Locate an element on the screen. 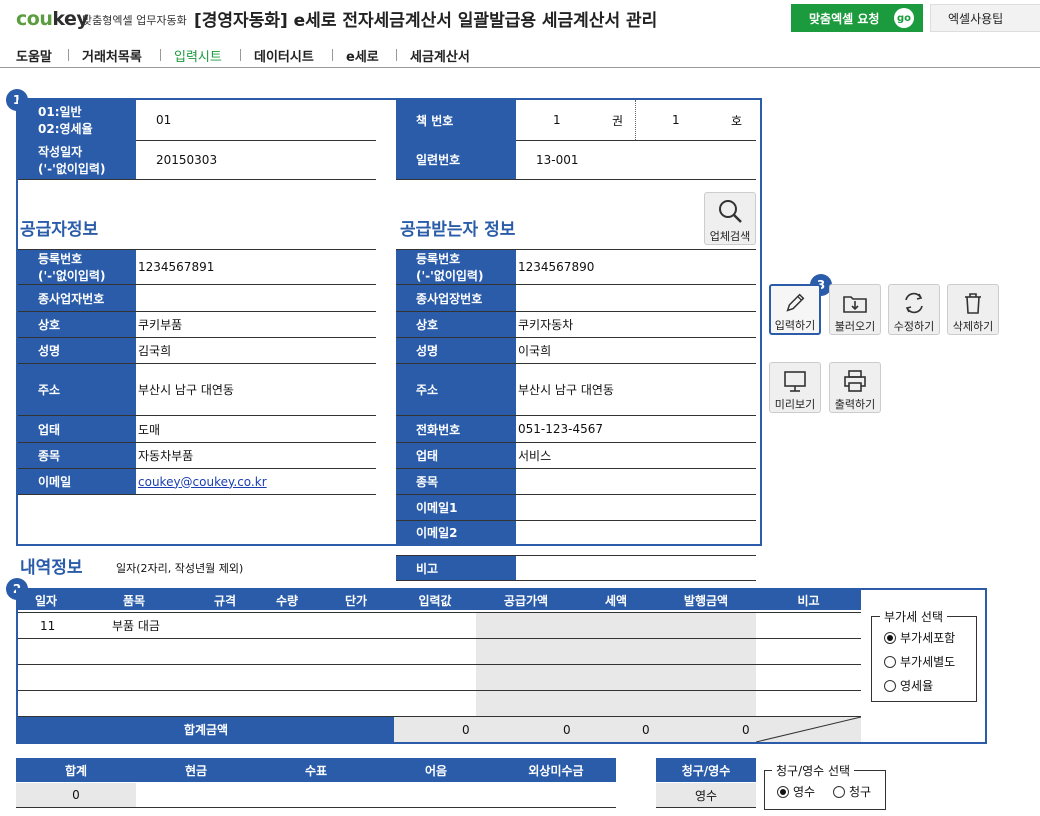 This screenshot has width=1040, height=816. supplier-reg-label-line1: 등록번호 is located at coordinates (60, 259).